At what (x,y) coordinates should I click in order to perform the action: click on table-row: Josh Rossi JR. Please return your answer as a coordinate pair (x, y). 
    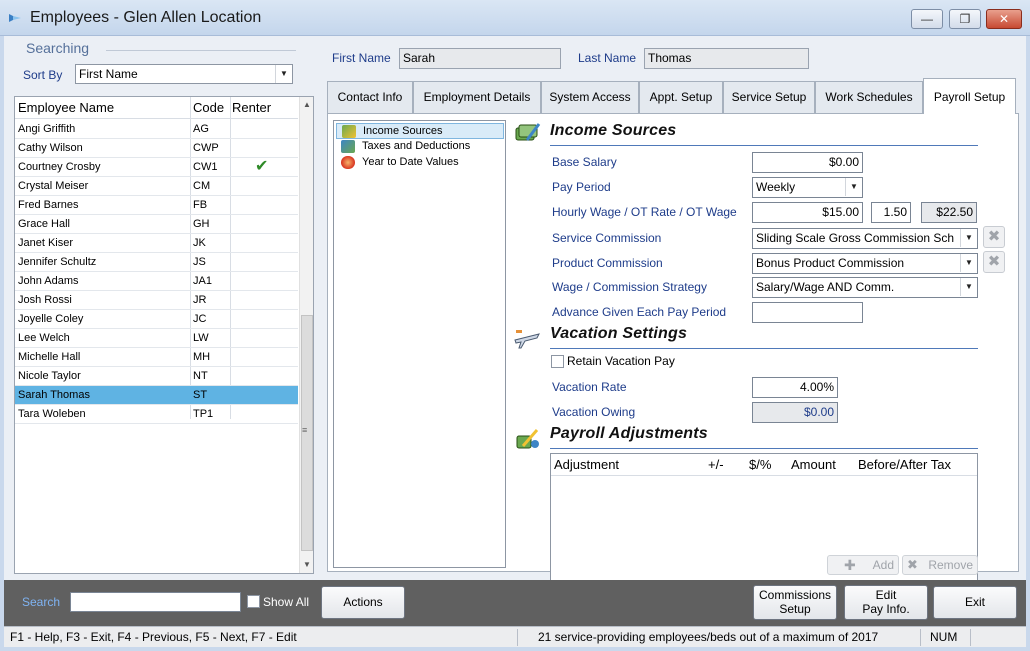
    Looking at the image, I should click on (156, 300).